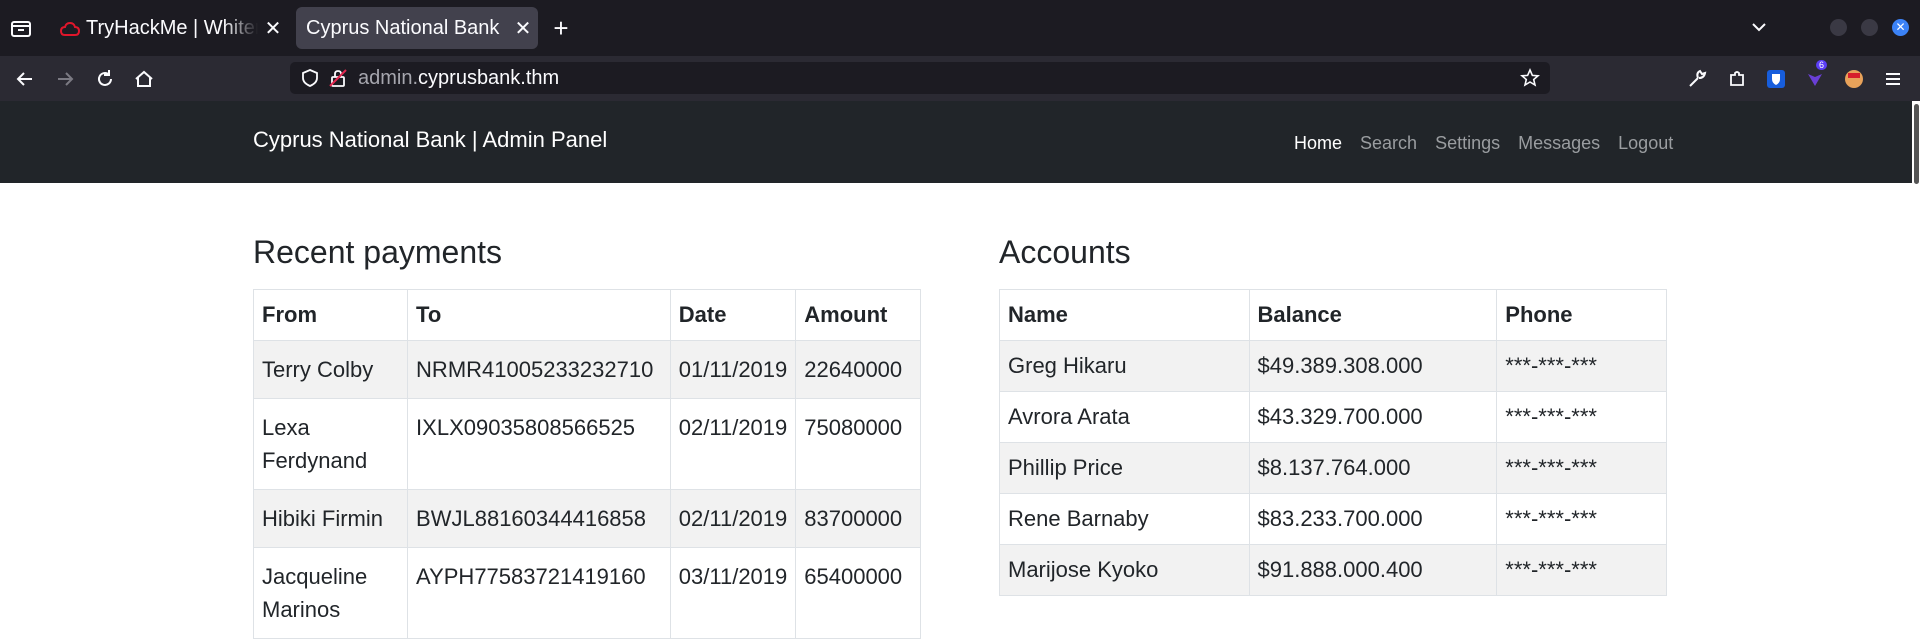 The height and width of the screenshot is (639, 1920). What do you see at coordinates (1759, 29) in the screenshot?
I see `chevron-down-icon` at bounding box center [1759, 29].